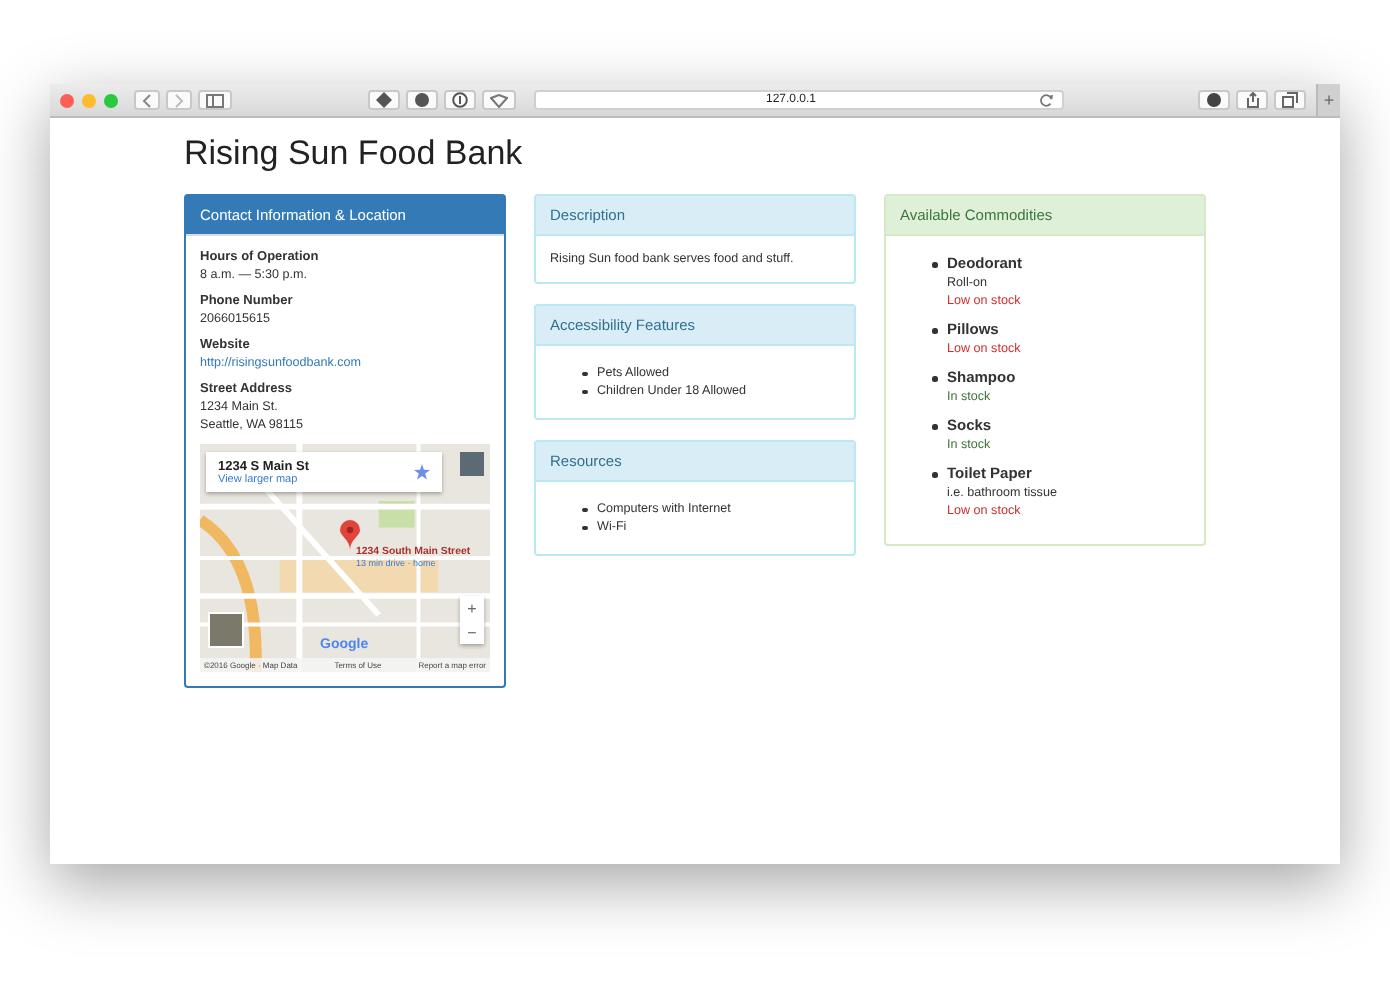 The width and height of the screenshot is (1390, 988). I want to click on download-button, so click(1214, 100).